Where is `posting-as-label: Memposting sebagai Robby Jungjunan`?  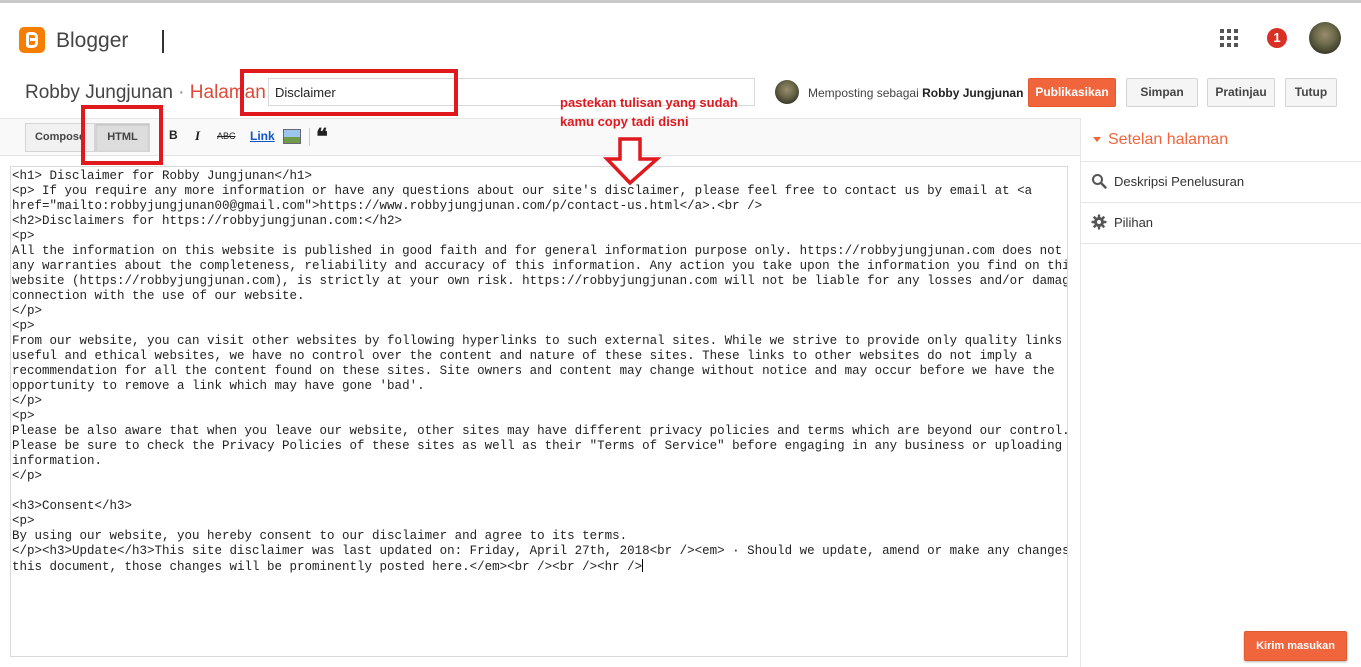
posting-as-label: Memposting sebagai Robby Jungjunan is located at coordinates (915, 93).